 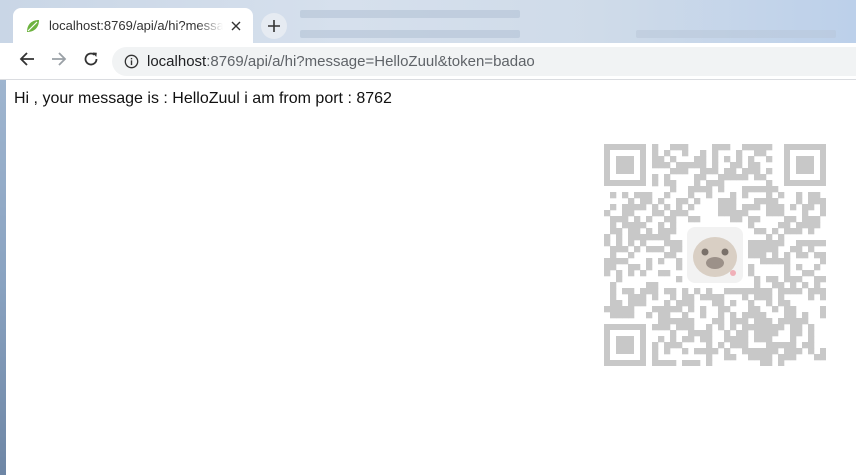 What do you see at coordinates (131, 62) in the screenshot?
I see `info-icon` at bounding box center [131, 62].